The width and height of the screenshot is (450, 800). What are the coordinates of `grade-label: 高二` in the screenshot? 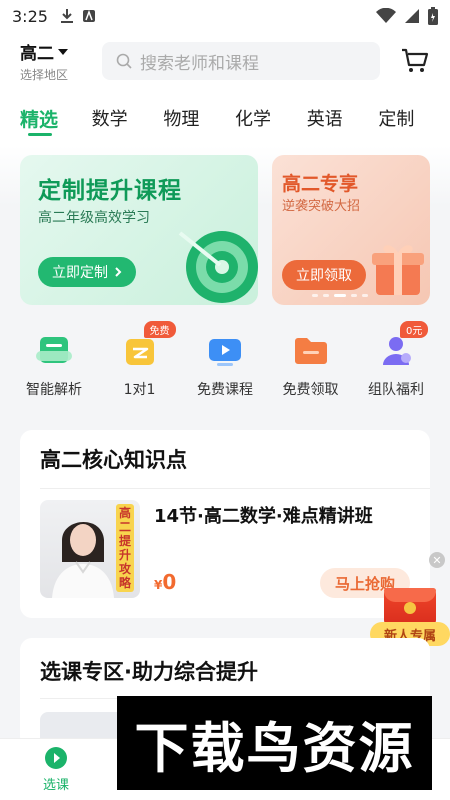 It's located at (37, 54).